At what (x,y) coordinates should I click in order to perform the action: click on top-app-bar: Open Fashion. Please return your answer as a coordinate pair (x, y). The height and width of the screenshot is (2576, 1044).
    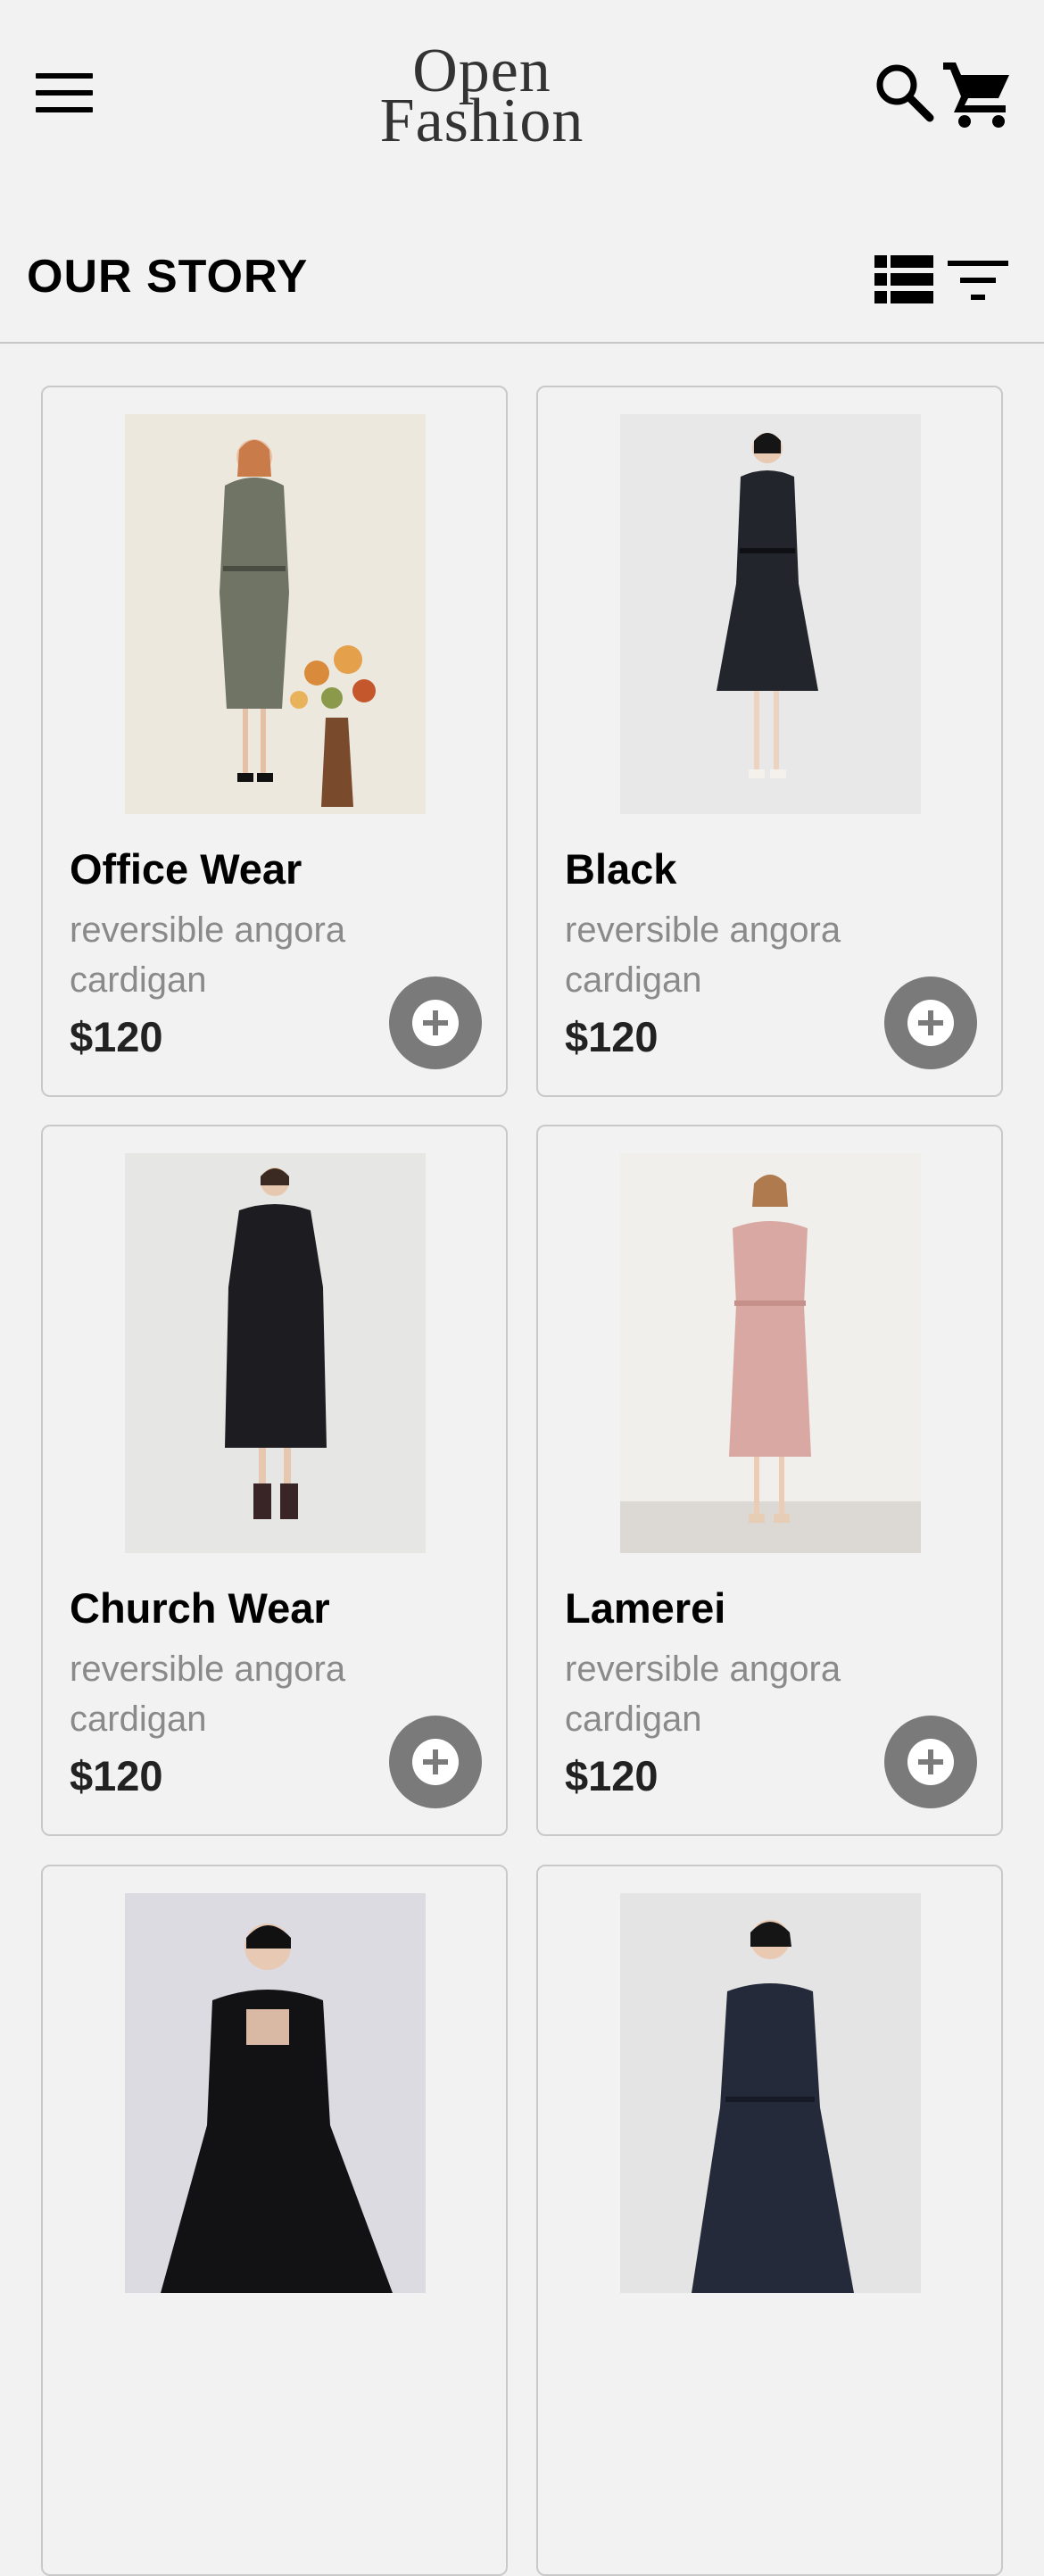
    Looking at the image, I should click on (522, 96).